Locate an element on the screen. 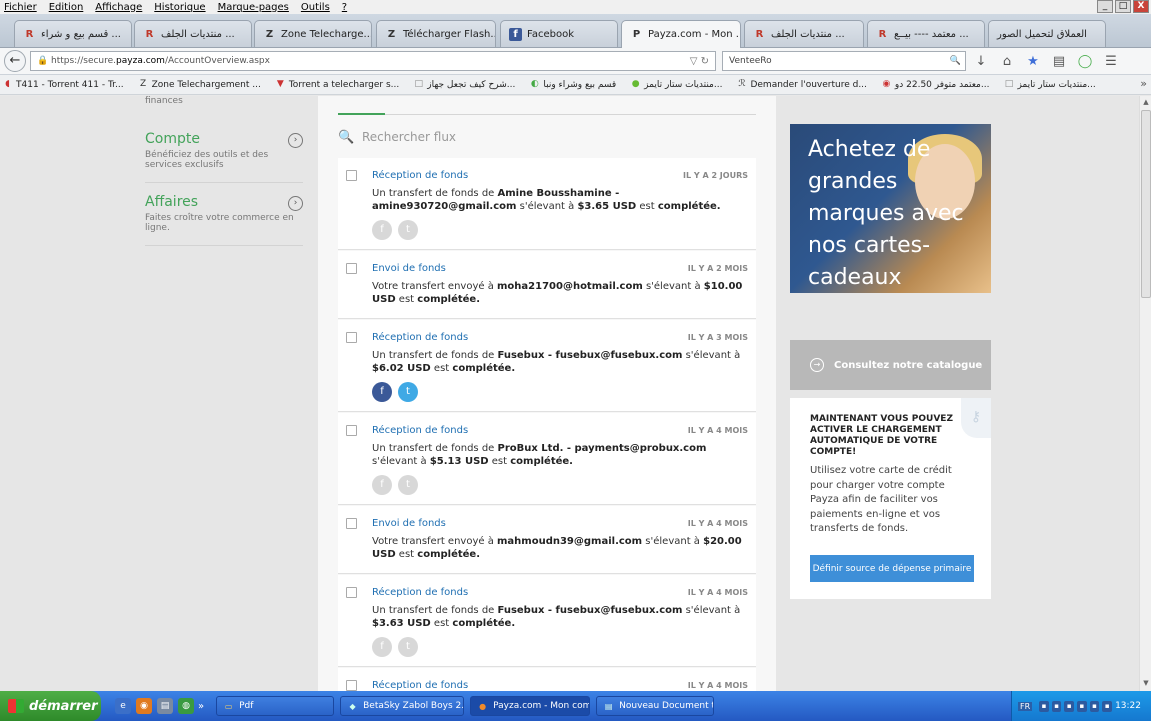 The width and height of the screenshot is (1151, 721). site-icon: R is located at coordinates (759, 34).